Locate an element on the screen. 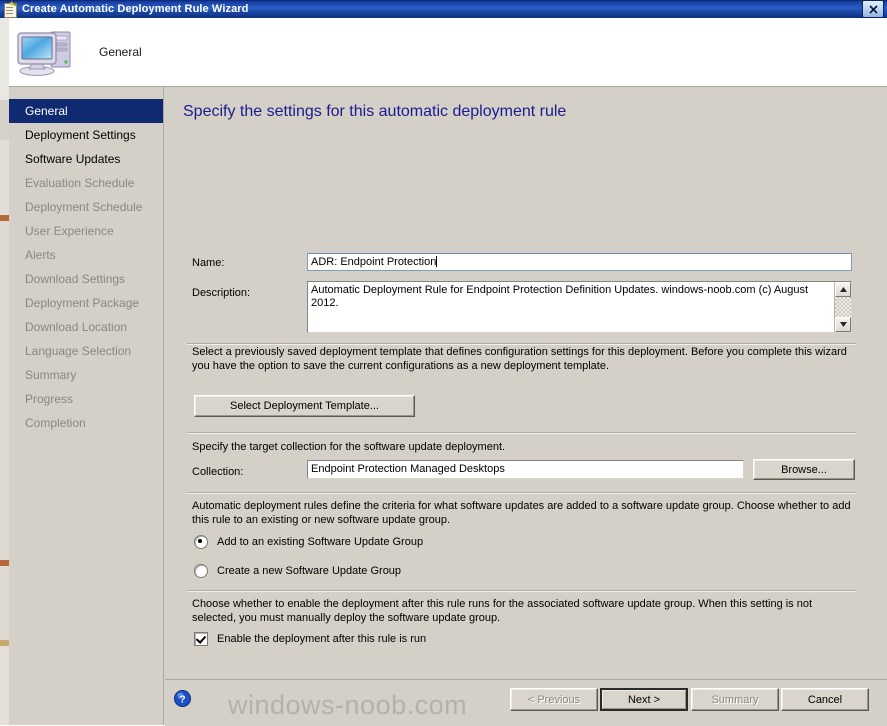 The height and width of the screenshot is (726, 887). sidebar-item-download-settings: Download Settings is located at coordinates (86, 279).